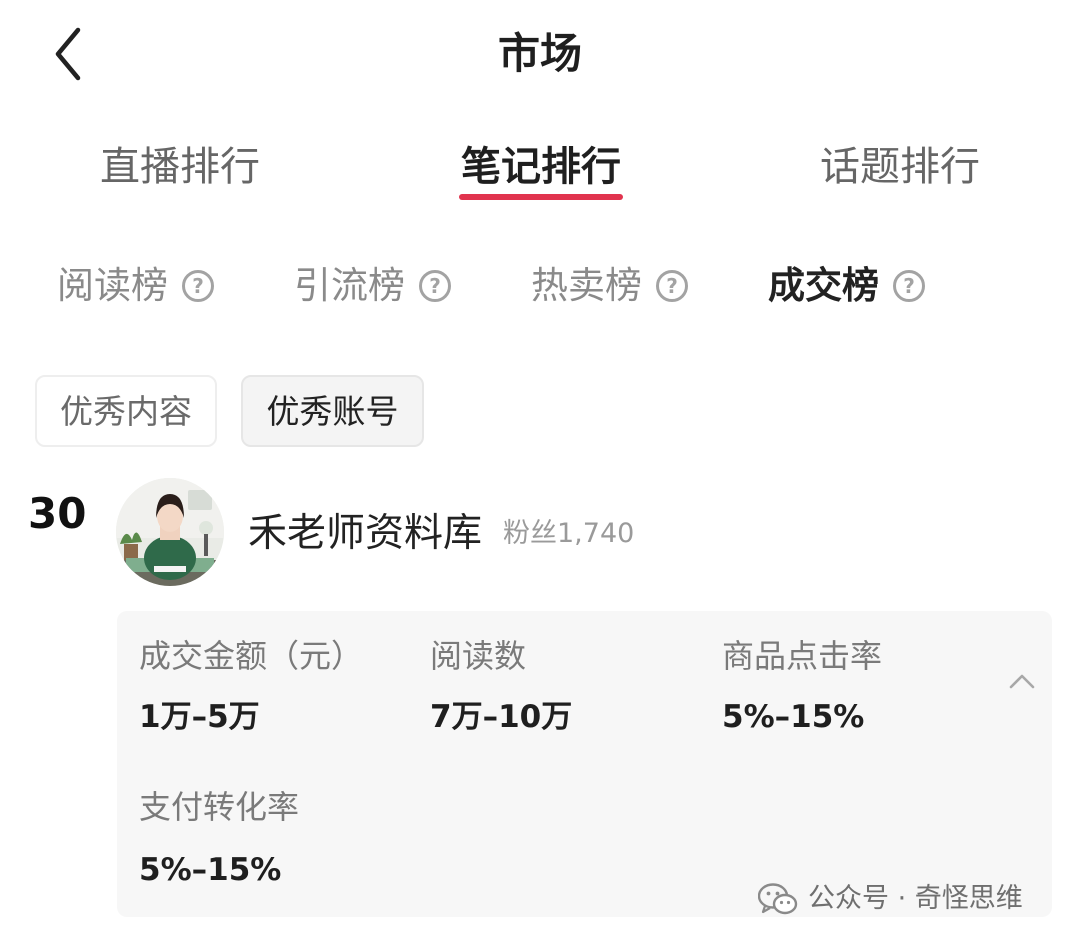  What do you see at coordinates (900, 167) in the screenshot?
I see `tab-topic-ranking: 话题排行` at bounding box center [900, 167].